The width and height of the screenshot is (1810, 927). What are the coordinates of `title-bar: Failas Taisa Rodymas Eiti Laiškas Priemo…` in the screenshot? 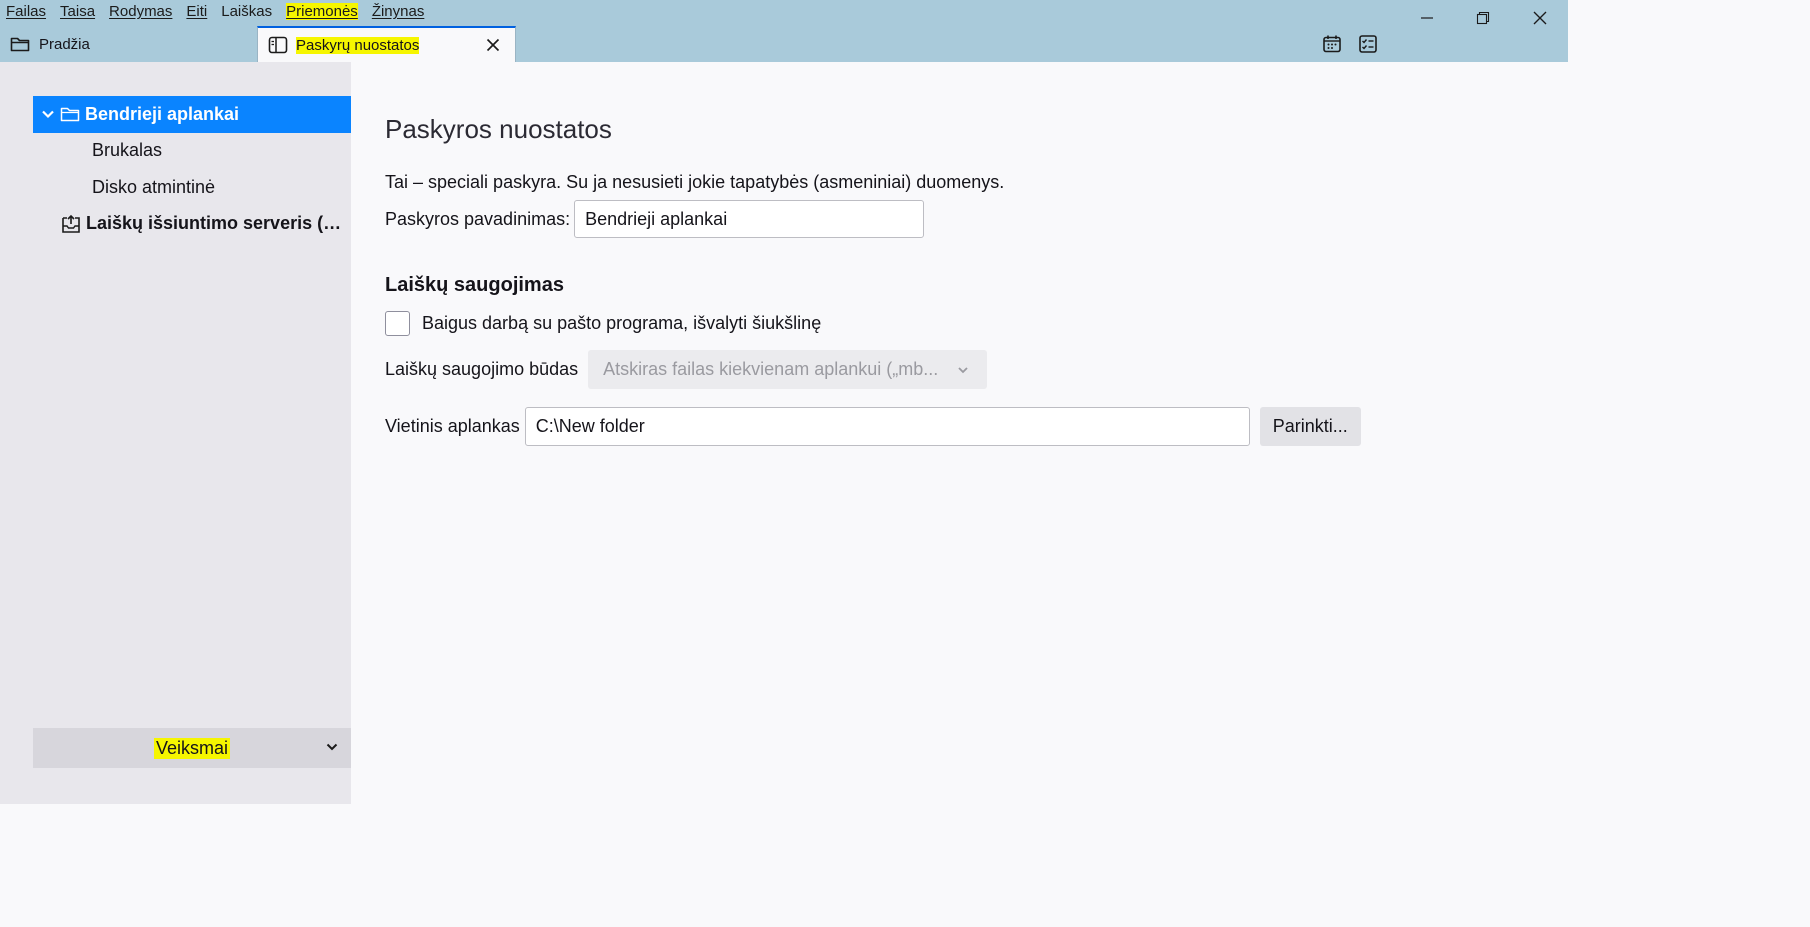 It's located at (784, 31).